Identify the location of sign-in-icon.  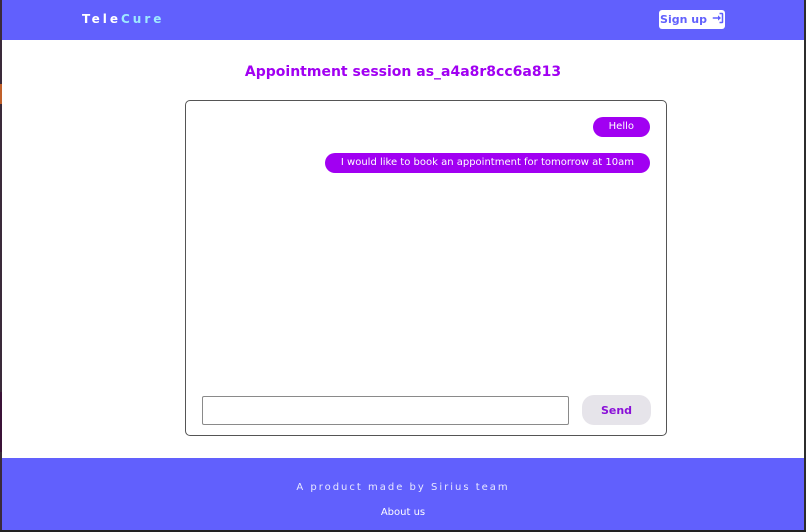
(718, 19).